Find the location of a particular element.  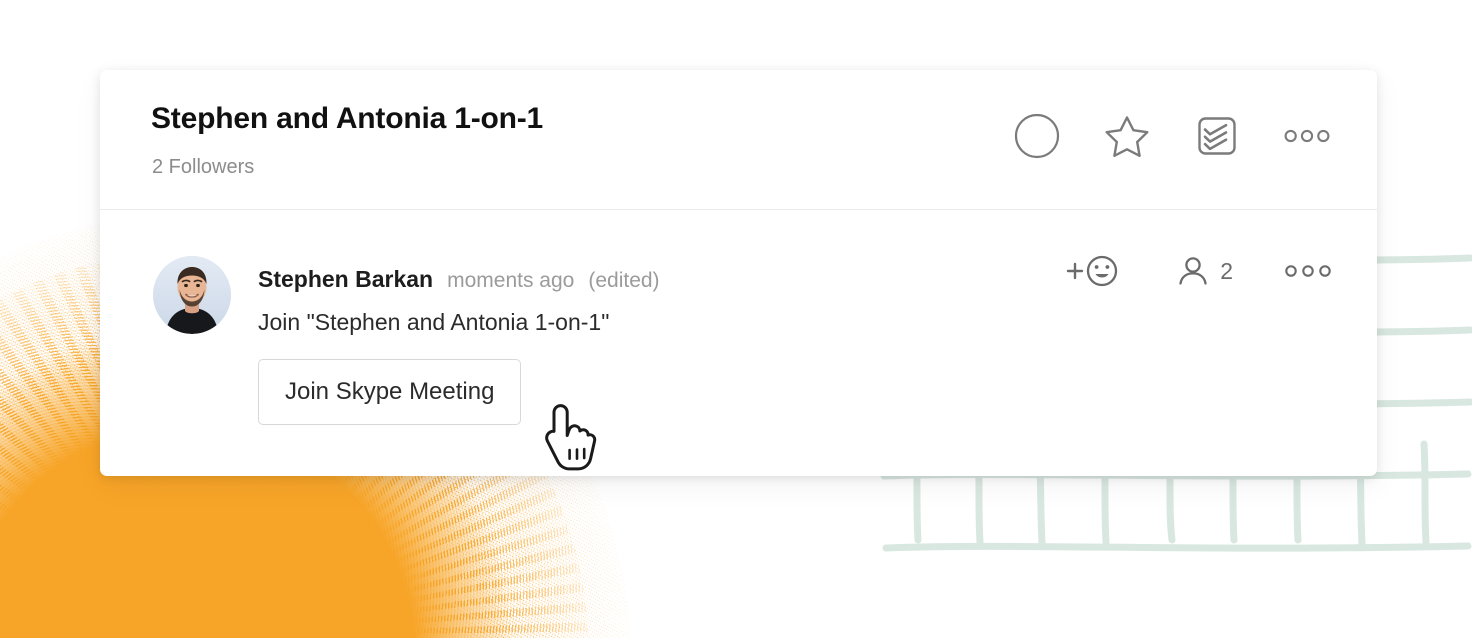

add-reaction-icon is located at coordinates (1092, 271).